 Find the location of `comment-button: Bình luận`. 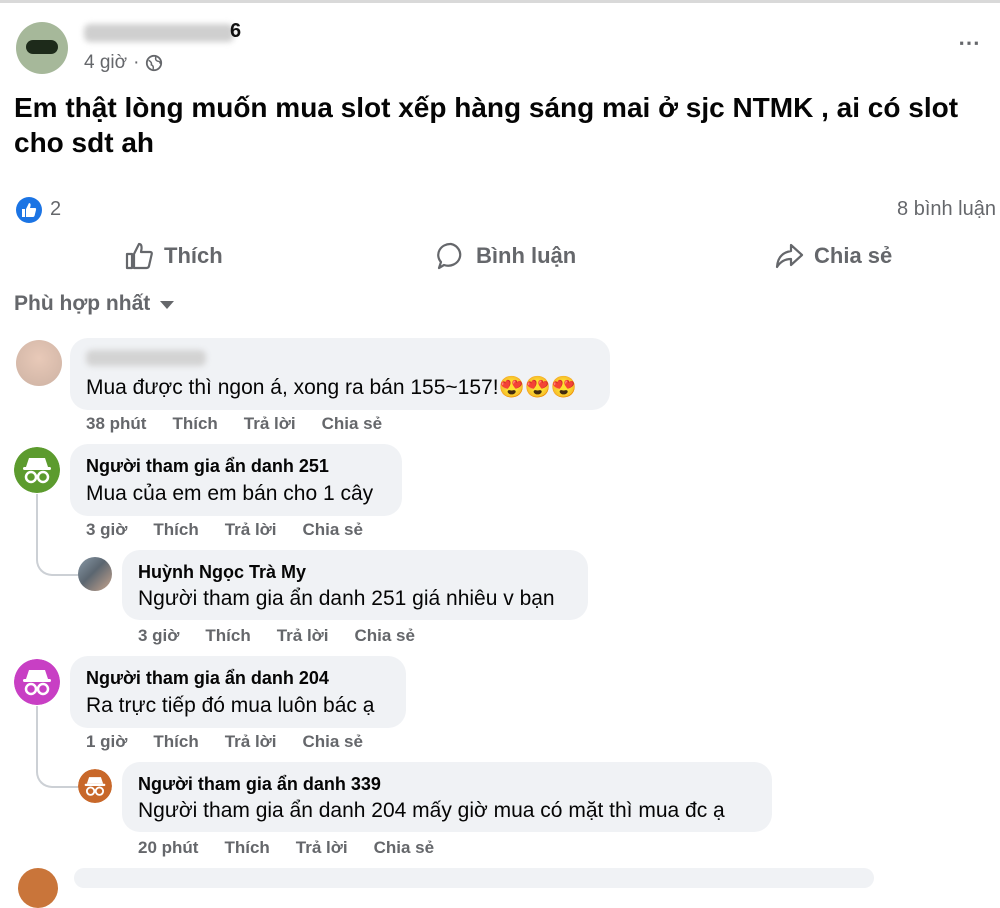

comment-button: Bình luận is located at coordinates (506, 256).